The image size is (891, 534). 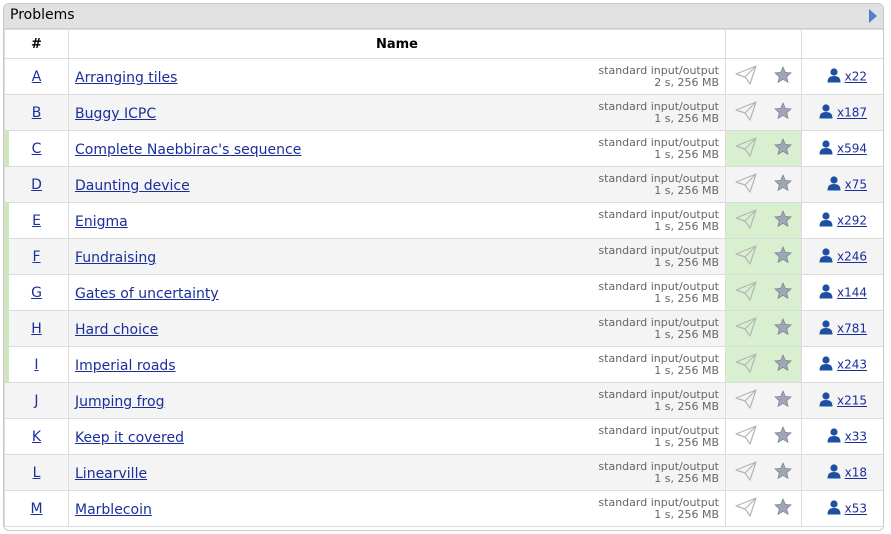 I want to click on solvers-cell: x53, so click(x=842, y=508).